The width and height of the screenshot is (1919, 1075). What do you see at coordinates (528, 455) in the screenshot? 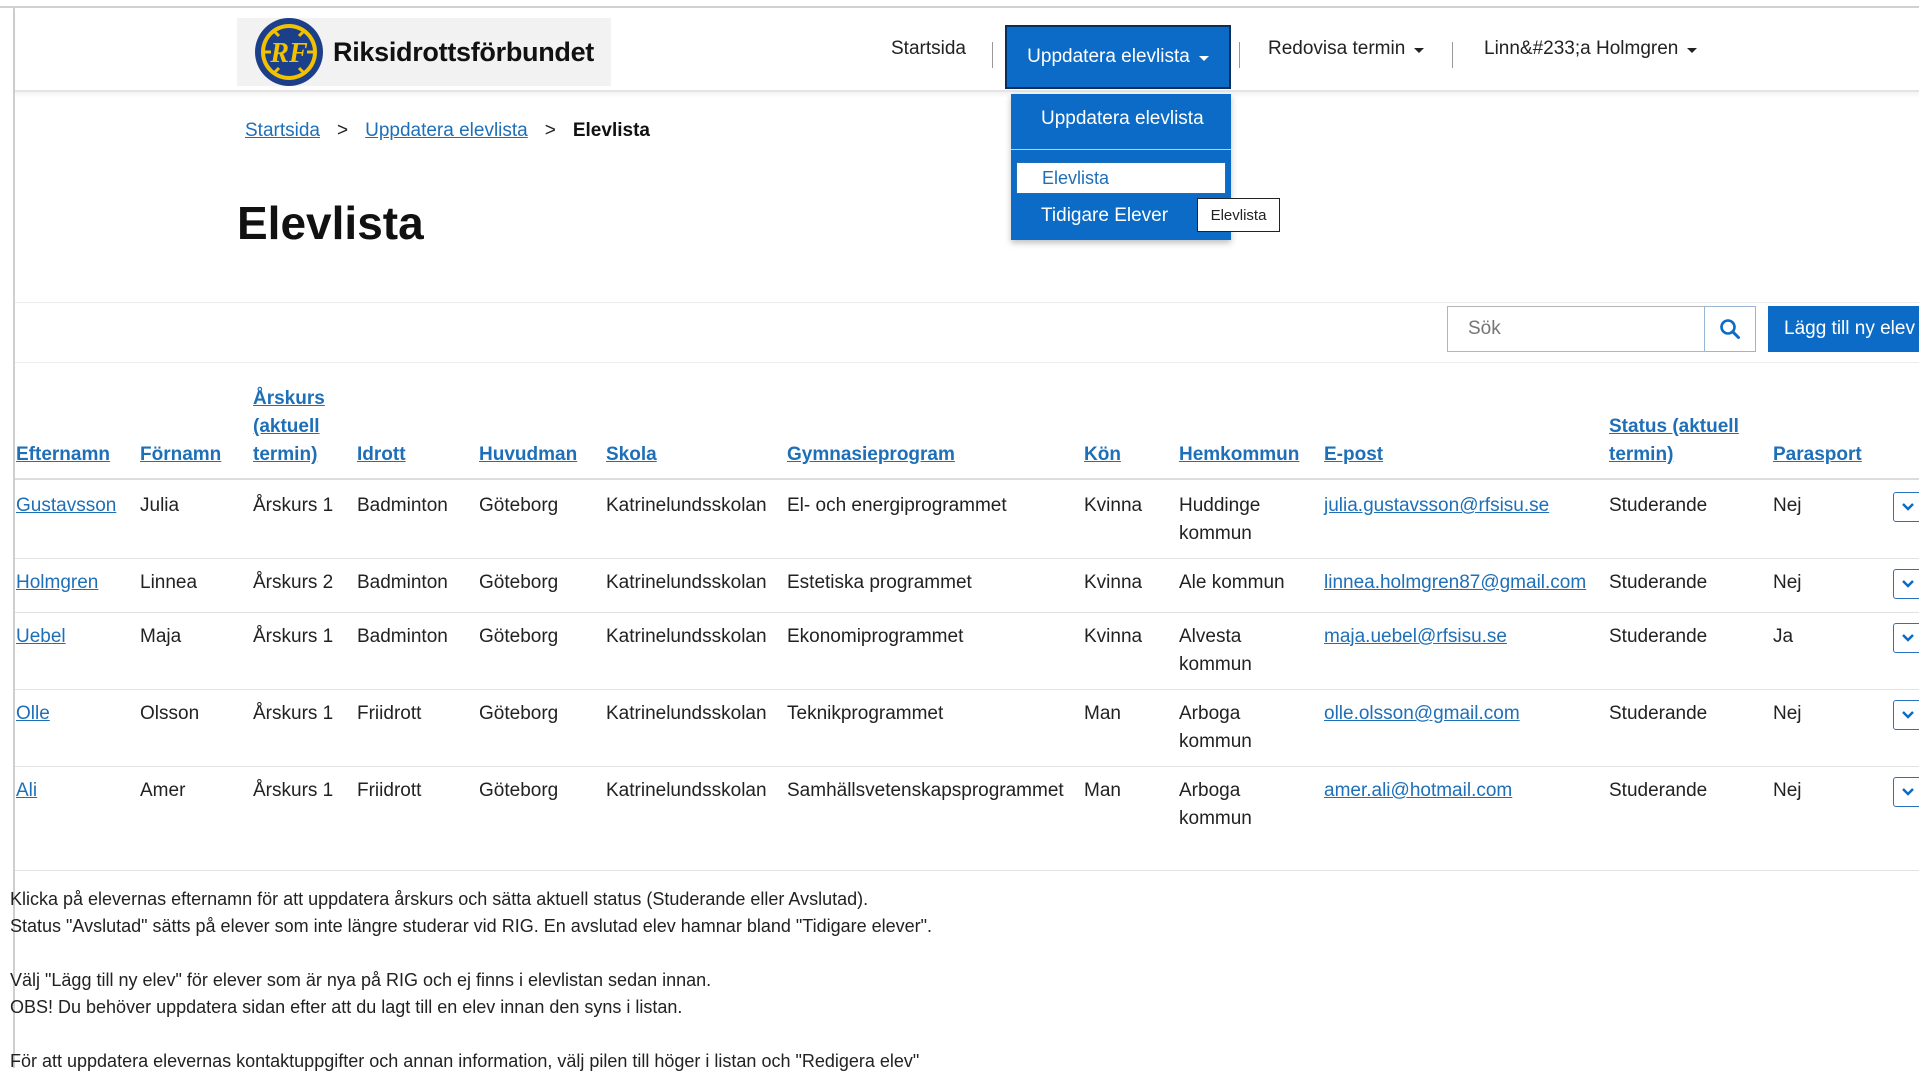
I see `column-header-huvudman: Huvudman` at bounding box center [528, 455].